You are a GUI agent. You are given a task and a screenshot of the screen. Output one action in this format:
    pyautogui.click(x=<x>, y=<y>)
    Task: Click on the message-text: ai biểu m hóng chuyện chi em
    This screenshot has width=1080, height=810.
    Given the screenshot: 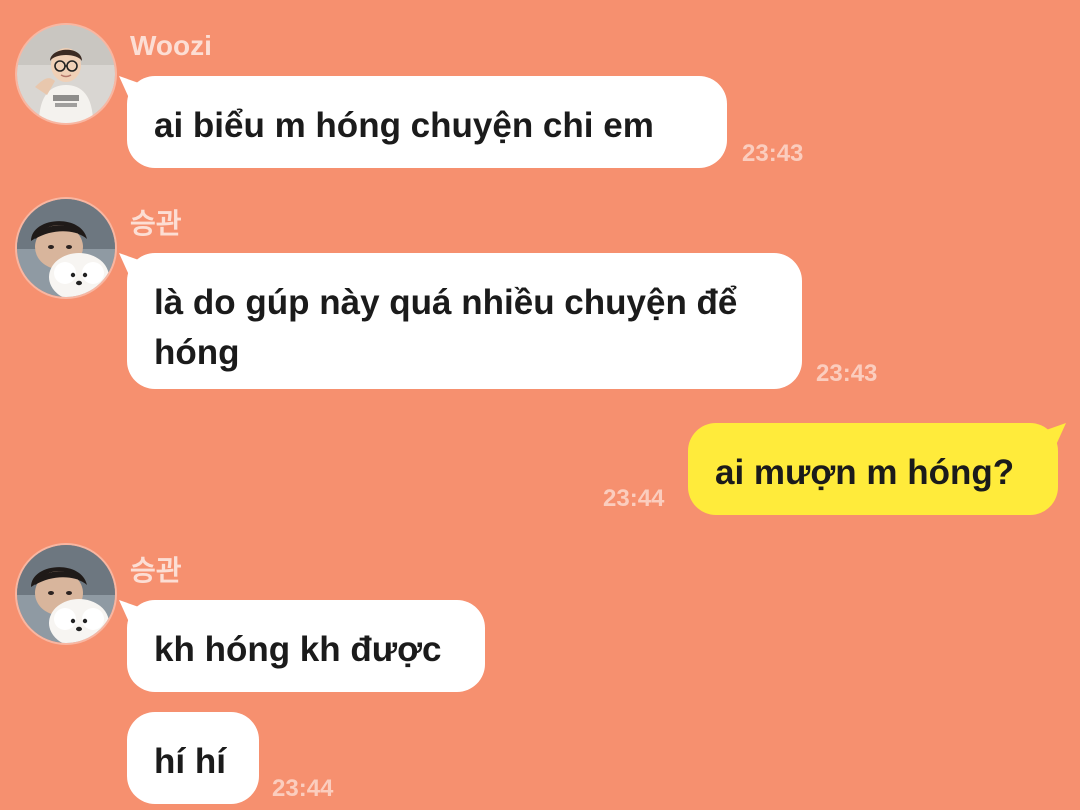 What is the action you would take?
    pyautogui.click(x=404, y=125)
    